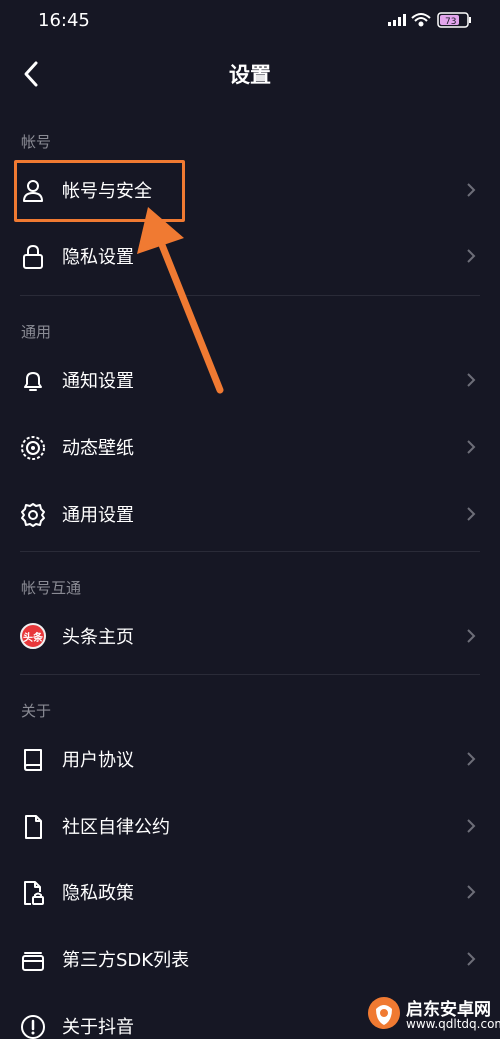 The height and width of the screenshot is (1039, 500). Describe the element at coordinates (98, 257) in the screenshot. I see `settings-item-label: 隐私设置` at that location.